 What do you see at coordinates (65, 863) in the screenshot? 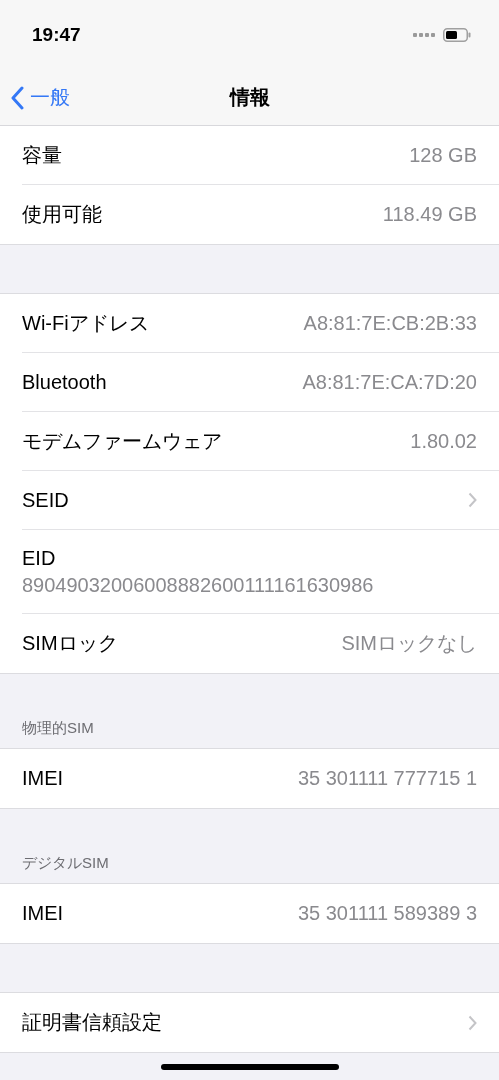
I see `section-header: デジタルSIM` at bounding box center [65, 863].